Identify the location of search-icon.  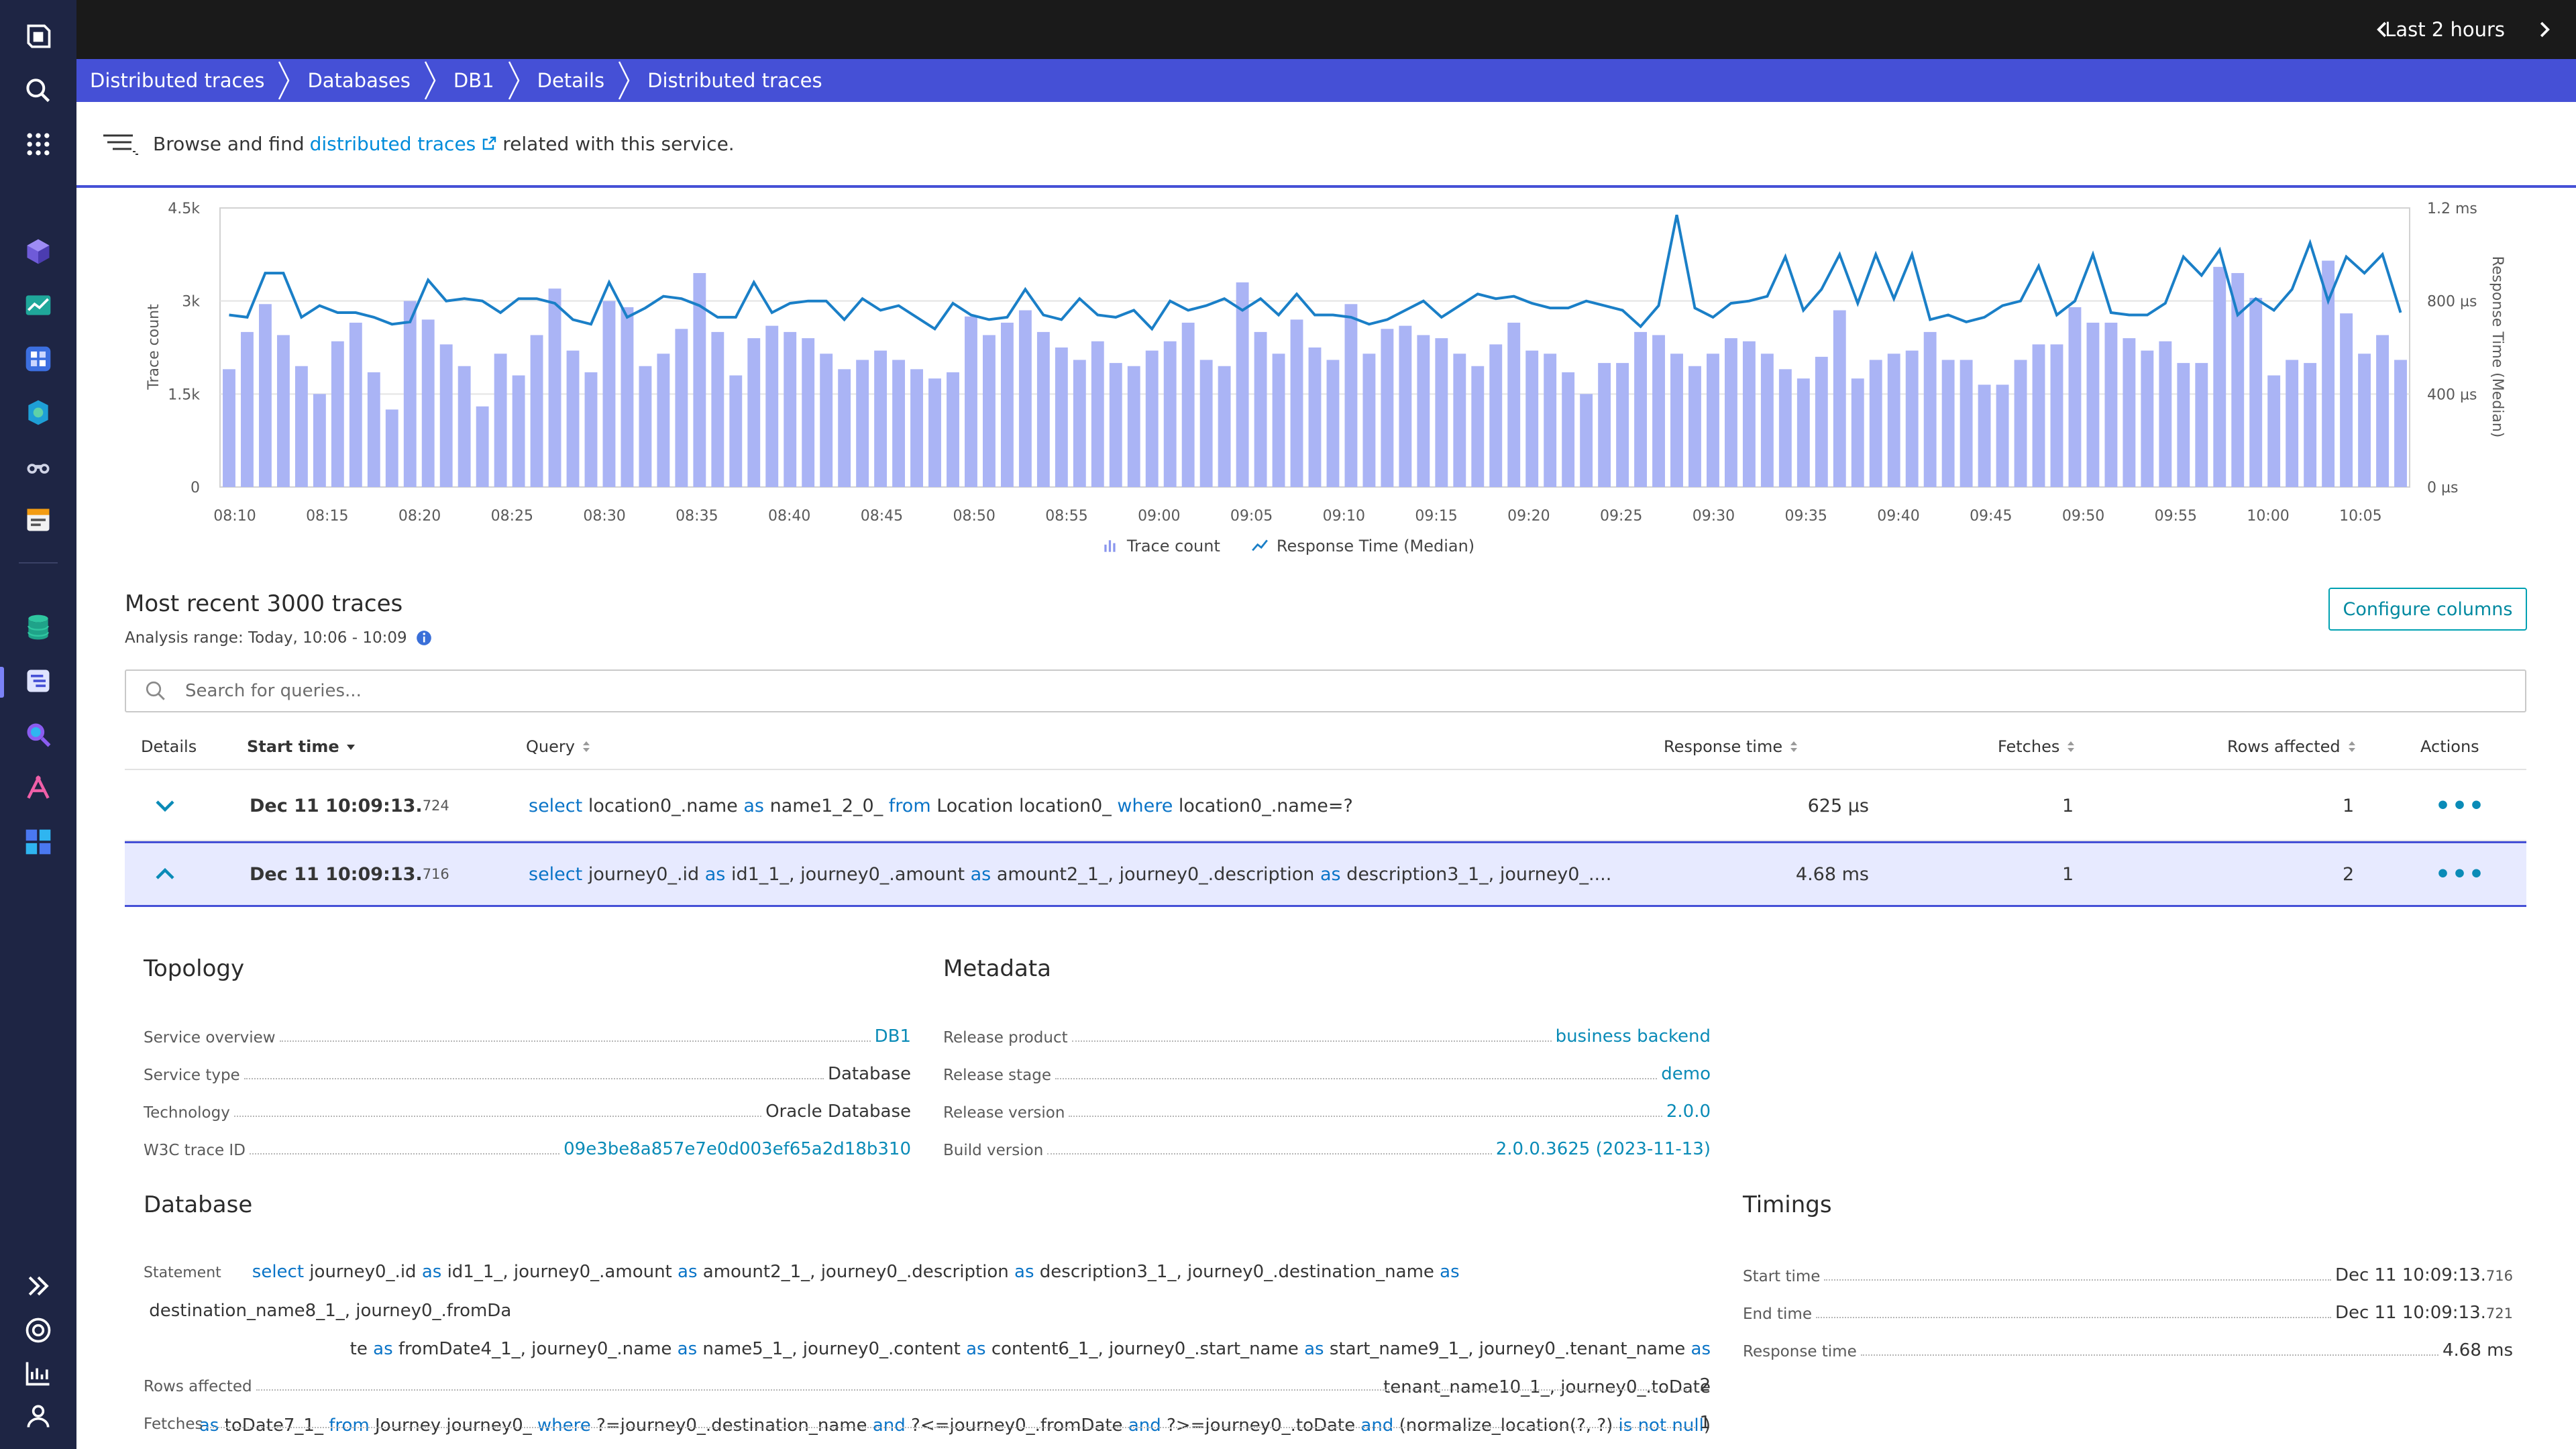
(38, 90).